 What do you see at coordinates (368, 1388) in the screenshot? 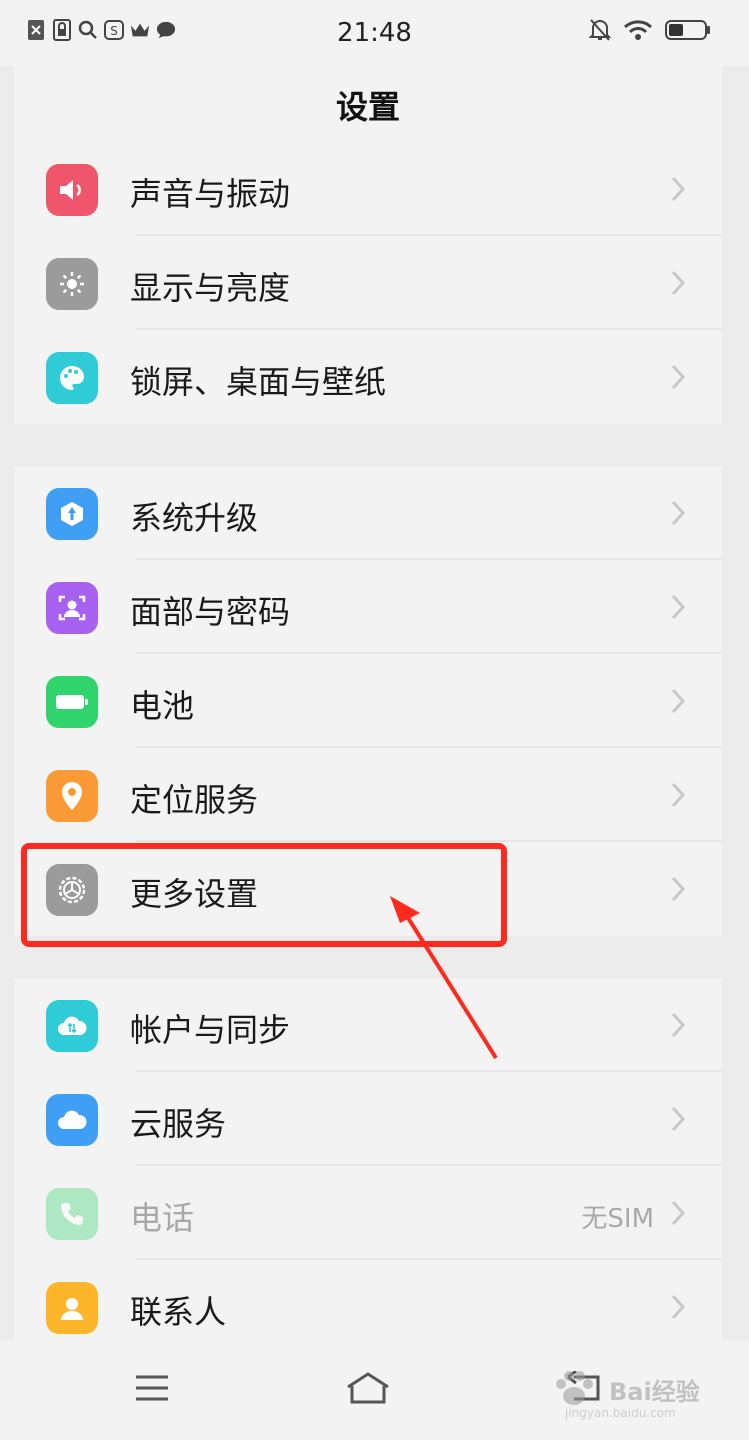
I see `home-icon` at bounding box center [368, 1388].